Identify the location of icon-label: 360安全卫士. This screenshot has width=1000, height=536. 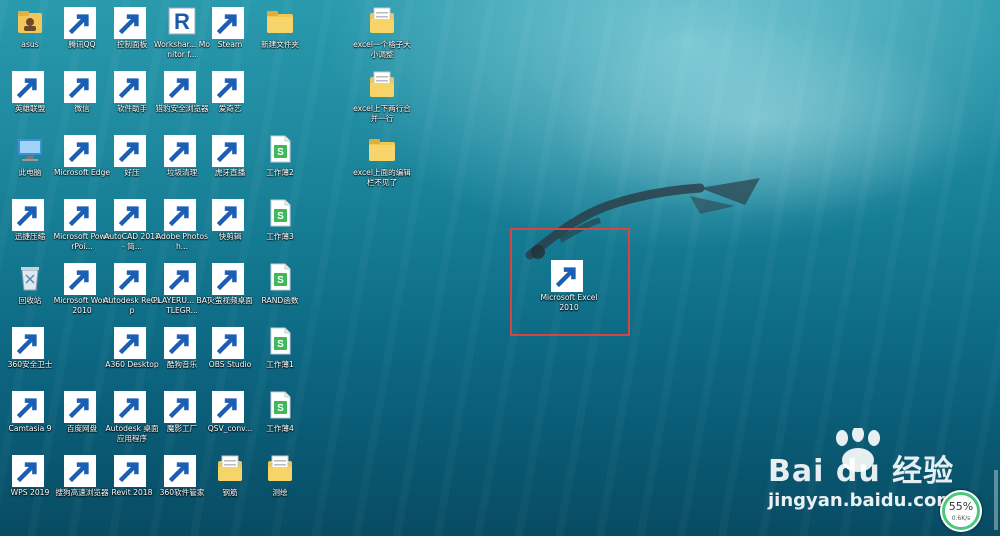
(30, 364).